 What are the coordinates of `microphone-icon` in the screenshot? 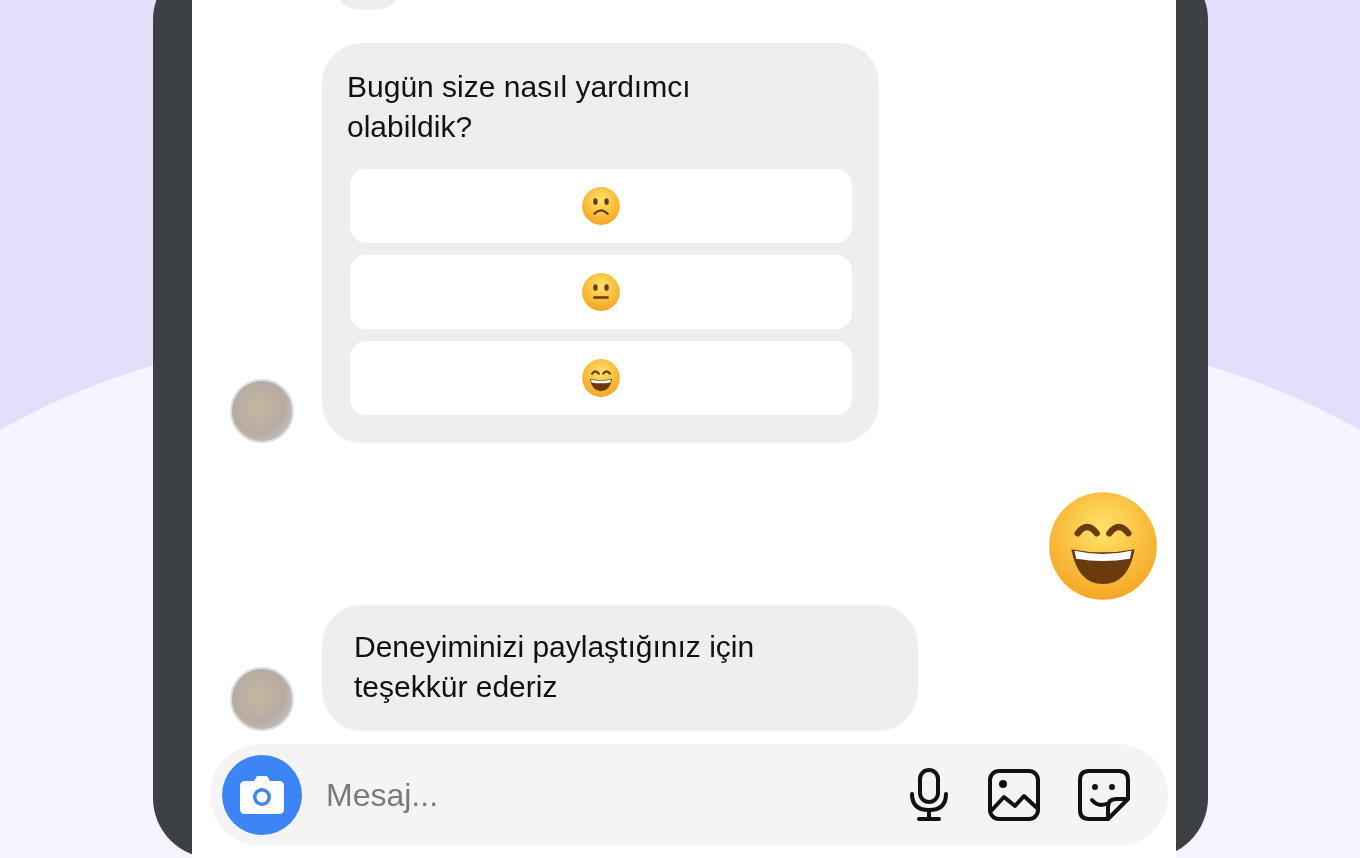 It's located at (929, 795).